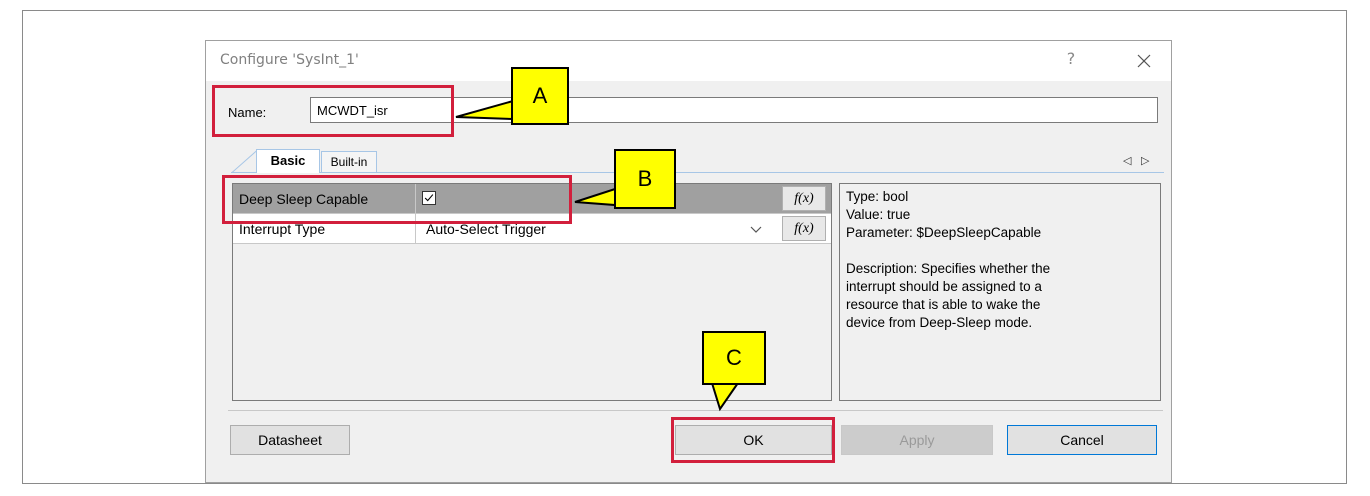 This screenshot has width=1370, height=496. I want to click on highlight-box-name, so click(333, 111).